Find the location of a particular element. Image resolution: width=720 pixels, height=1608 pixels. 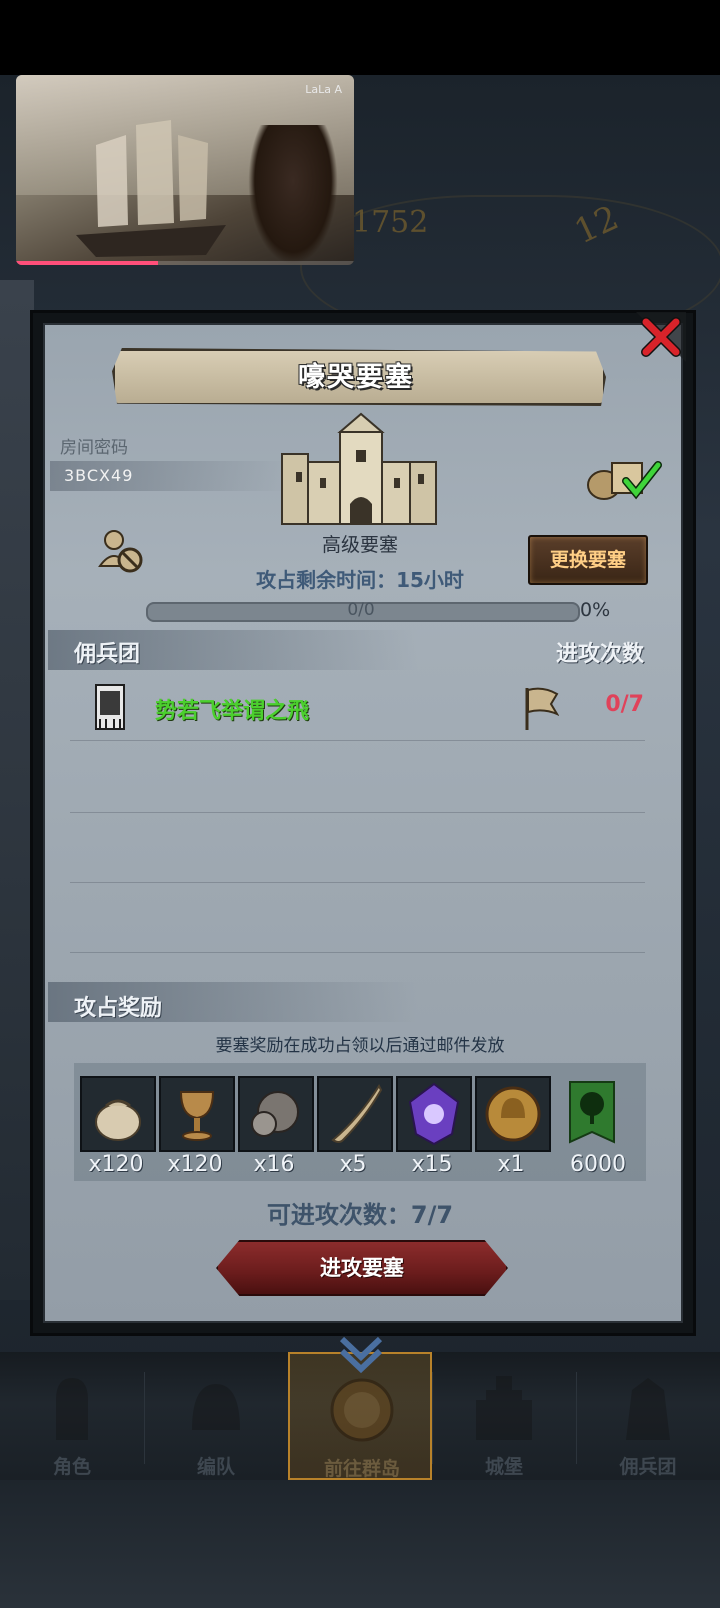

attack-fortress-label: 进攻要塞 is located at coordinates (362, 1268).